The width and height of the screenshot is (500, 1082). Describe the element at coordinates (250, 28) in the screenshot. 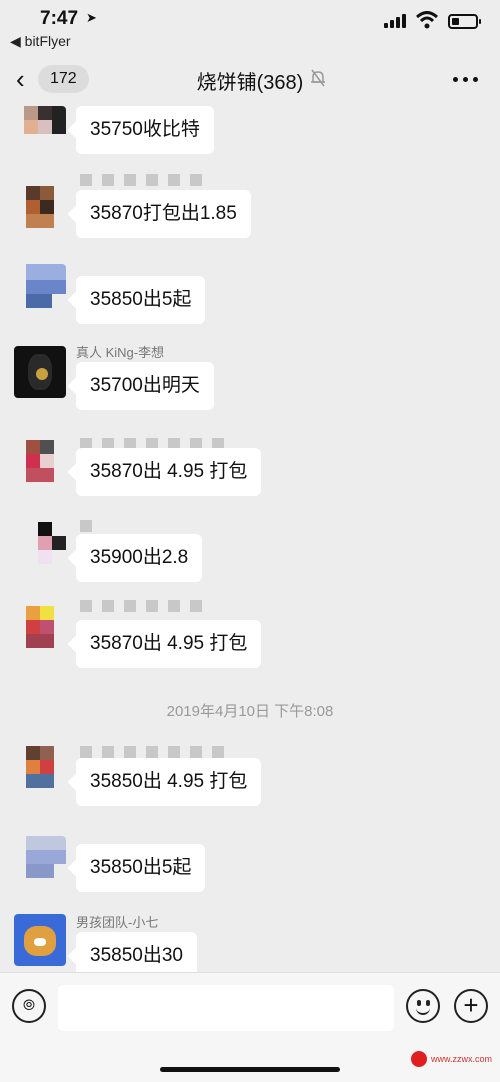

I see `status-bar: 7:47 ➤ ◀ bitFlyer` at that location.